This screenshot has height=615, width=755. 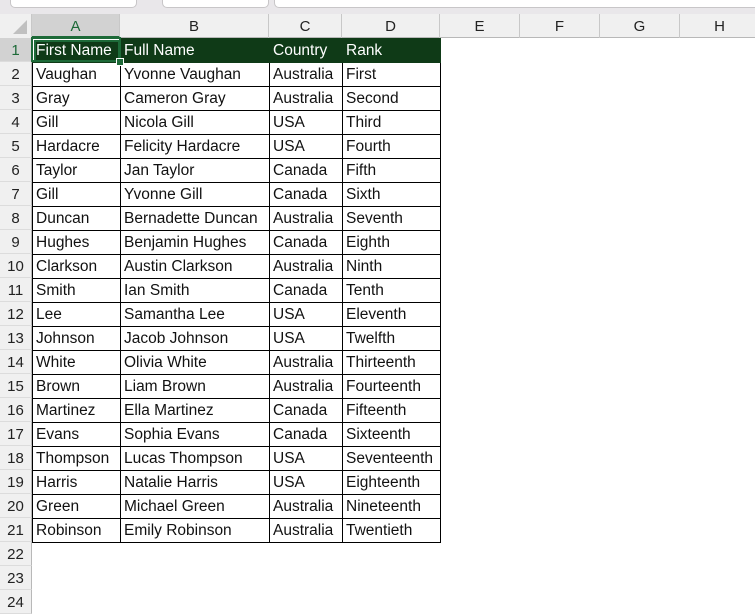 I want to click on column-header-b: B, so click(x=194, y=26).